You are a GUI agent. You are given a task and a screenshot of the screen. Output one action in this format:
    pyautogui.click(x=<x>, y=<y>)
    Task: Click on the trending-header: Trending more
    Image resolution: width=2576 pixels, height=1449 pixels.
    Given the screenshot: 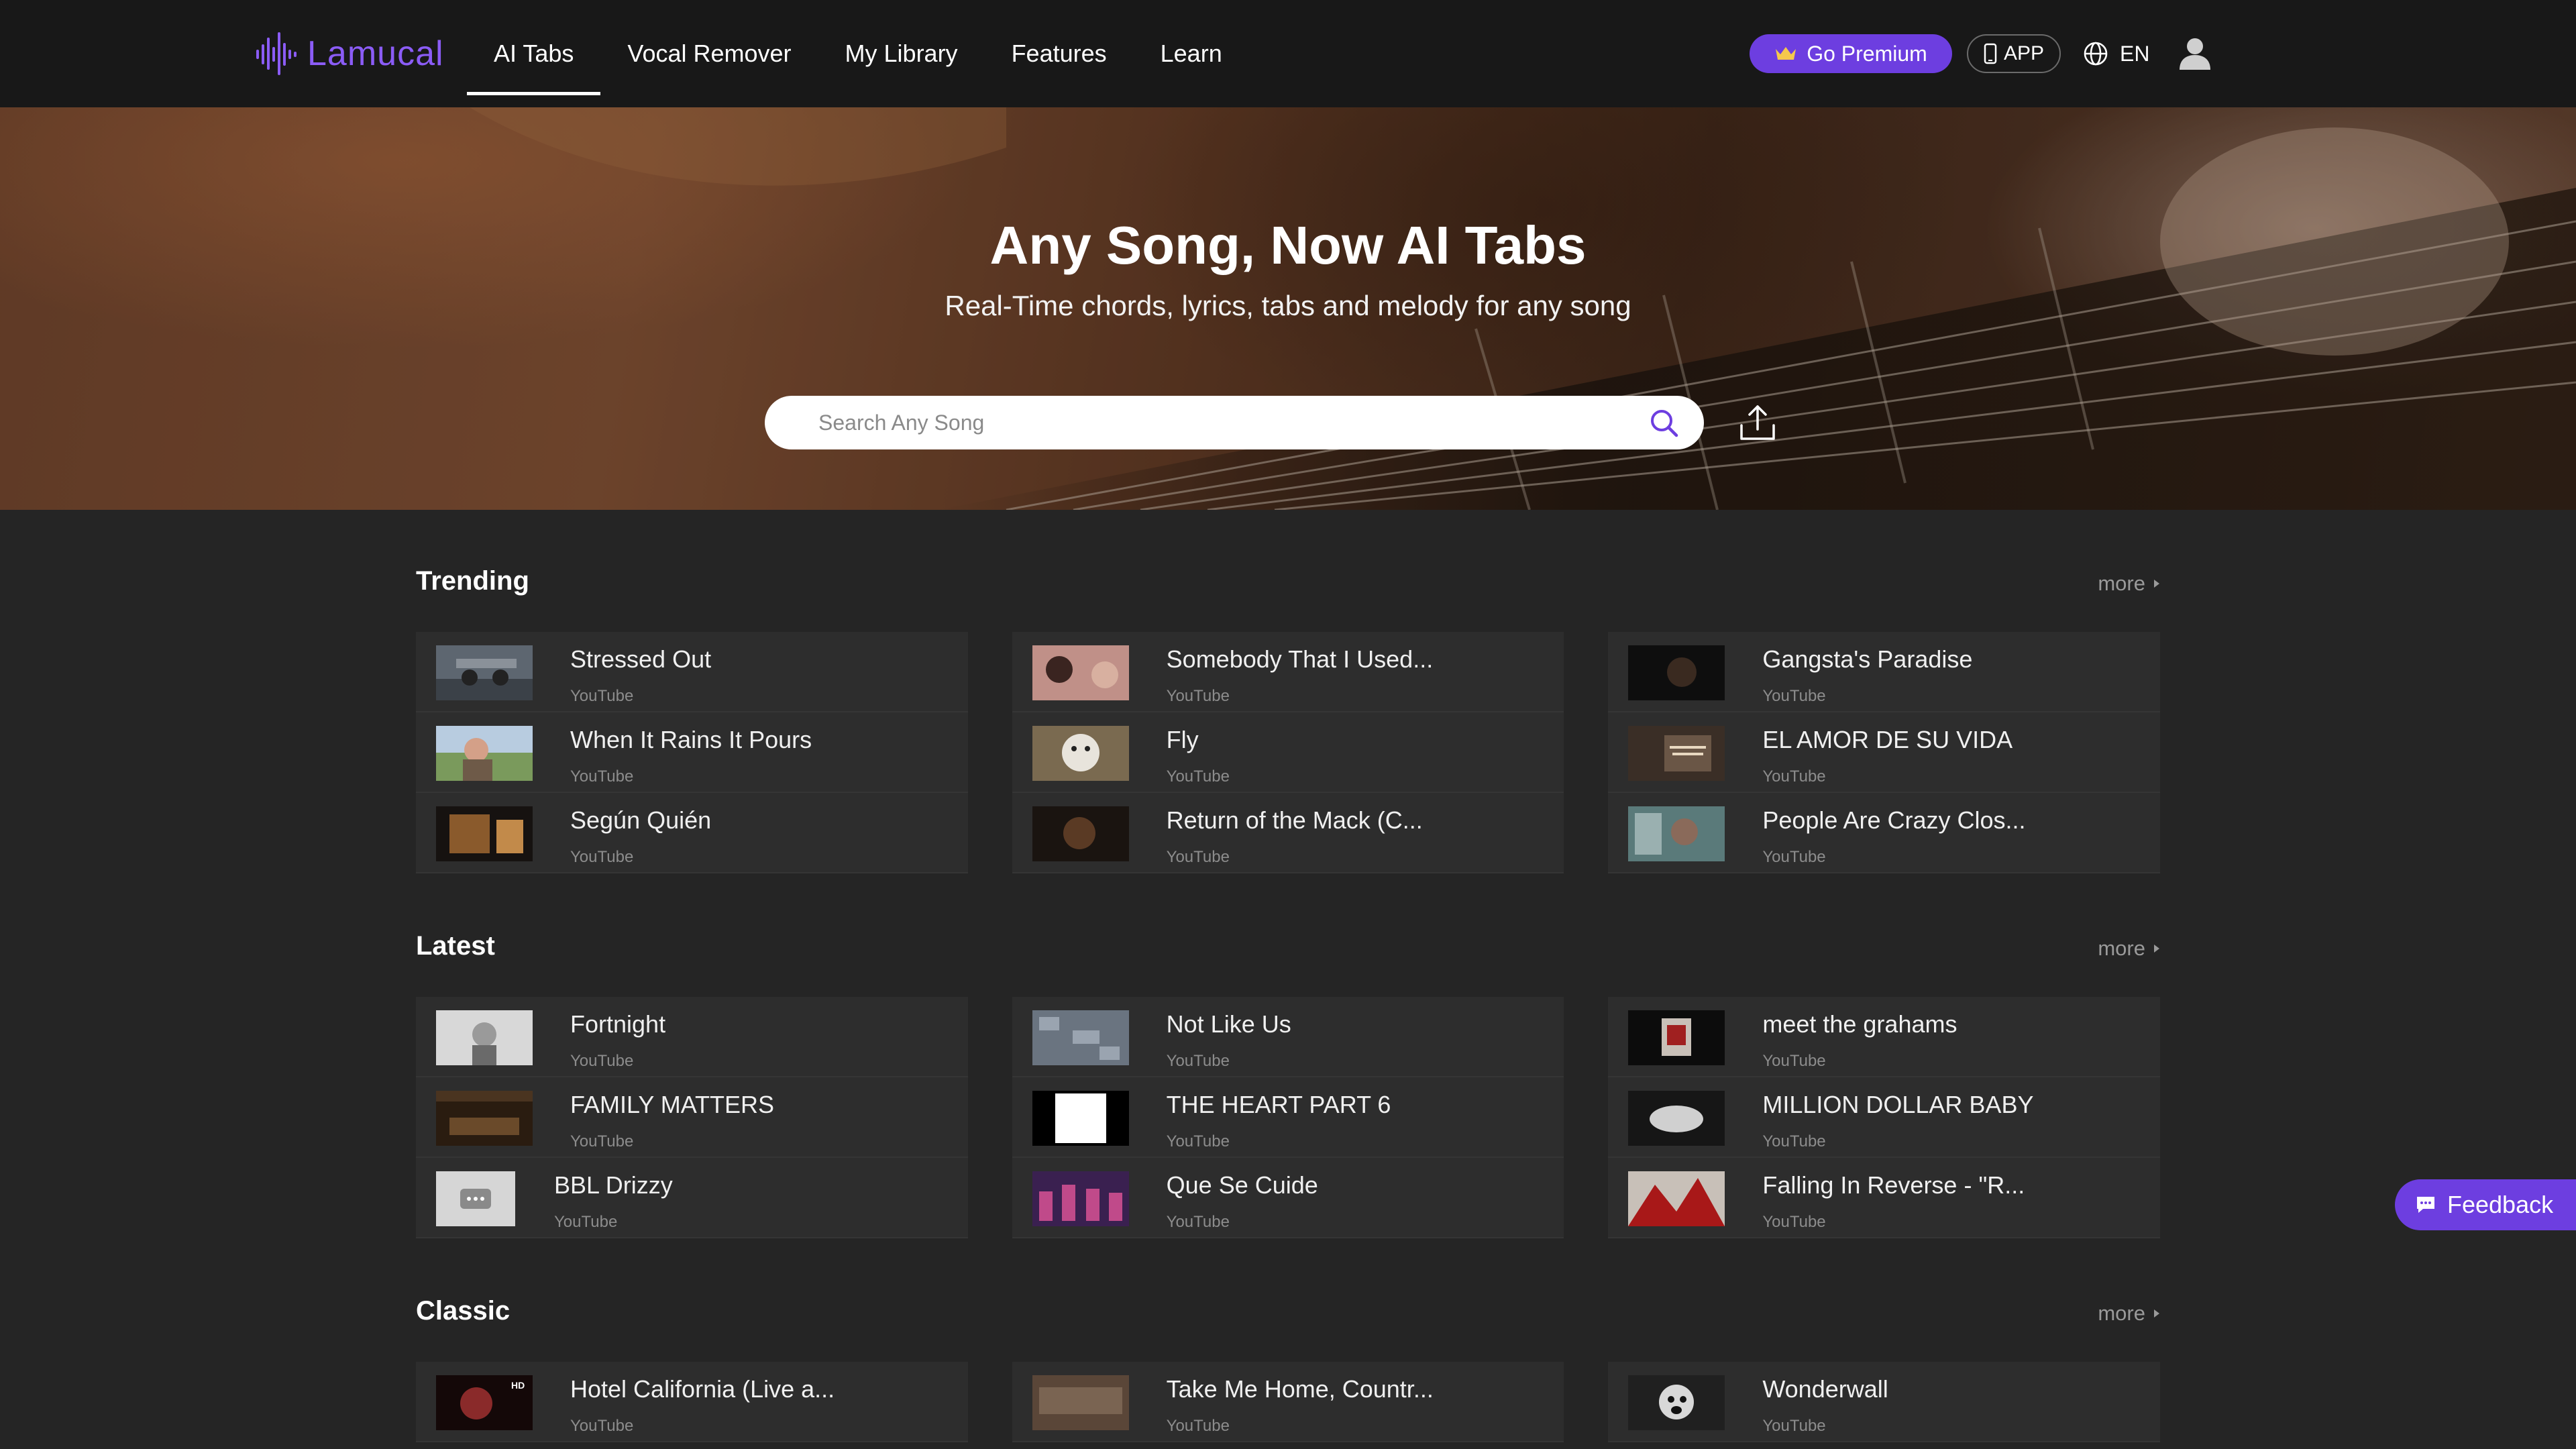 What is the action you would take?
    pyautogui.click(x=1288, y=584)
    